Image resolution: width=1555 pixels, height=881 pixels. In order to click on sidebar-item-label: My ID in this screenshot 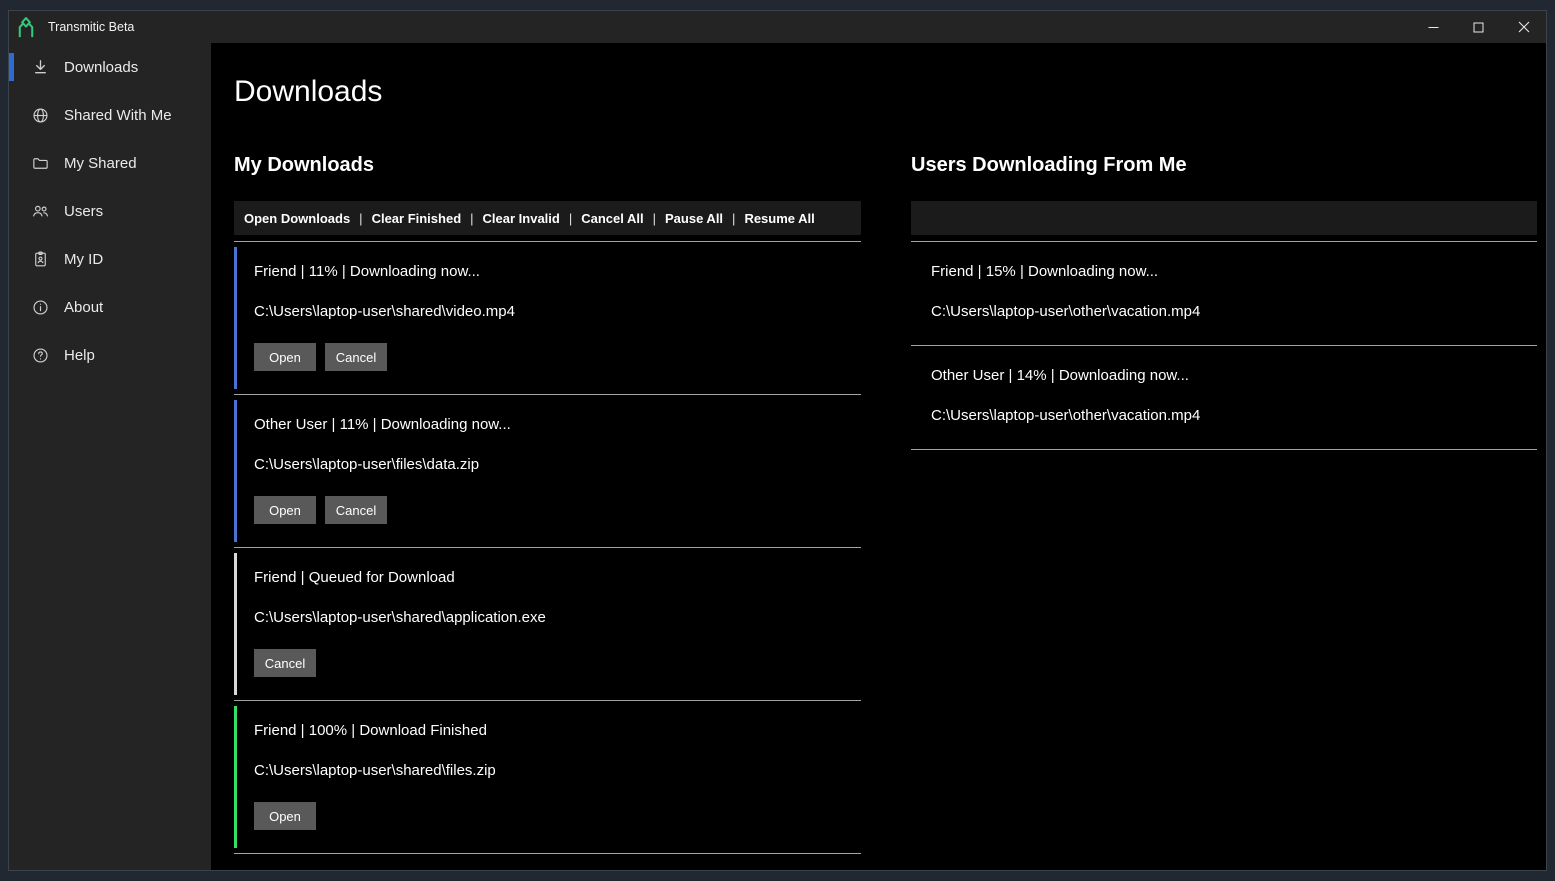, I will do `click(84, 259)`.